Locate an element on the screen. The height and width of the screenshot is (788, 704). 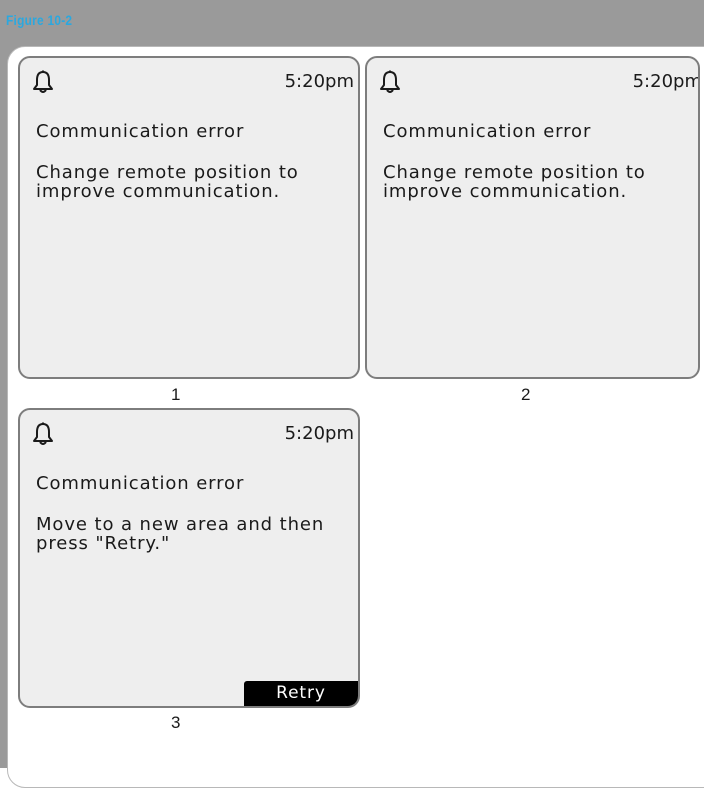
retry-button: Retry is located at coordinates (301, 693).